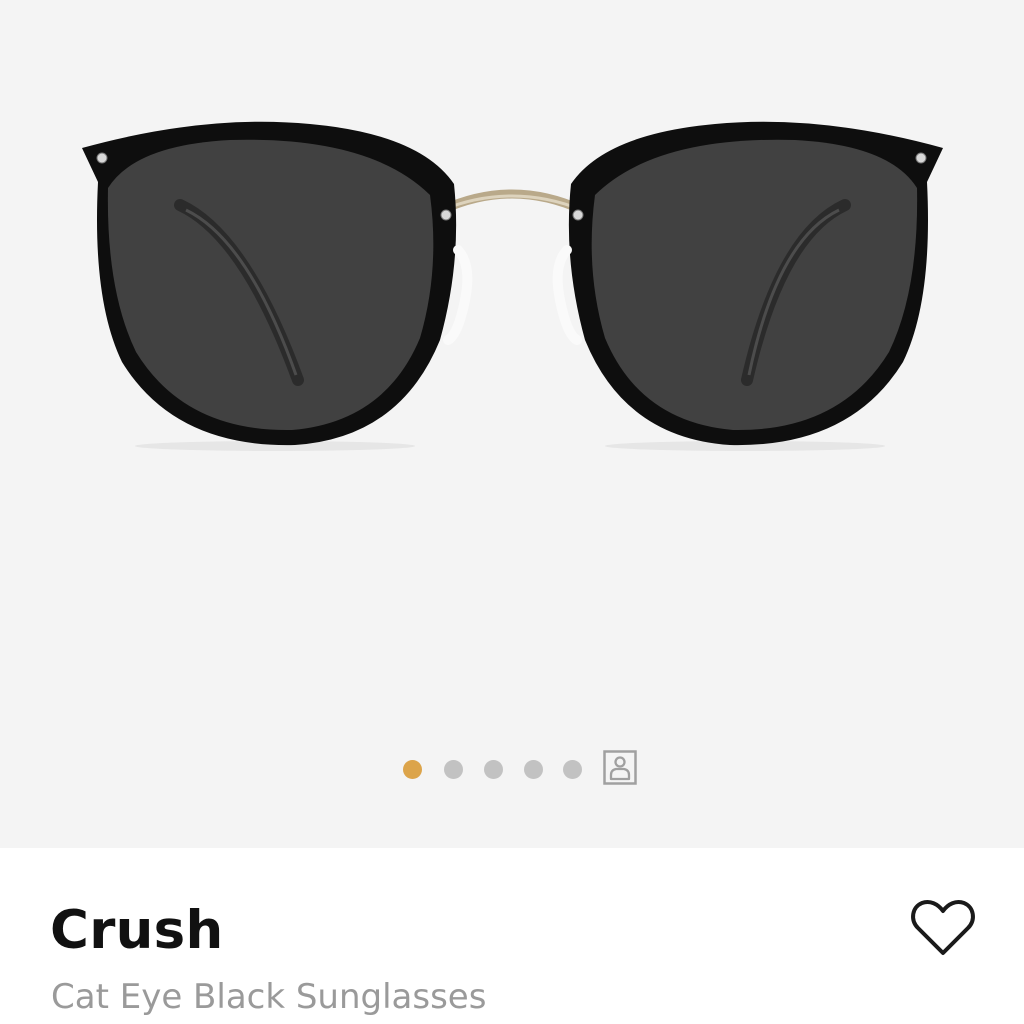 The height and width of the screenshot is (1024, 1024). Describe the element at coordinates (137, 930) in the screenshot. I see `product-name: Crush` at that location.